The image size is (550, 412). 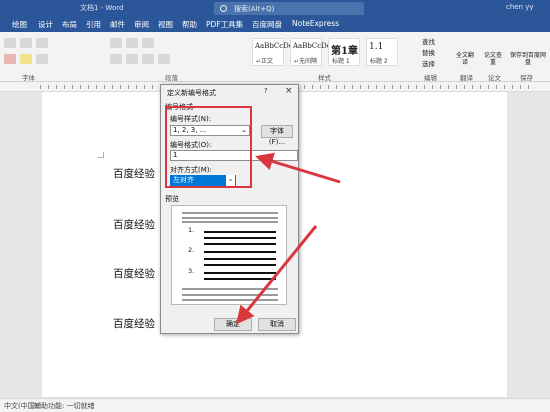 What do you see at coordinates (298, 168) in the screenshot?
I see `arrow-to-format` at bounding box center [298, 168].